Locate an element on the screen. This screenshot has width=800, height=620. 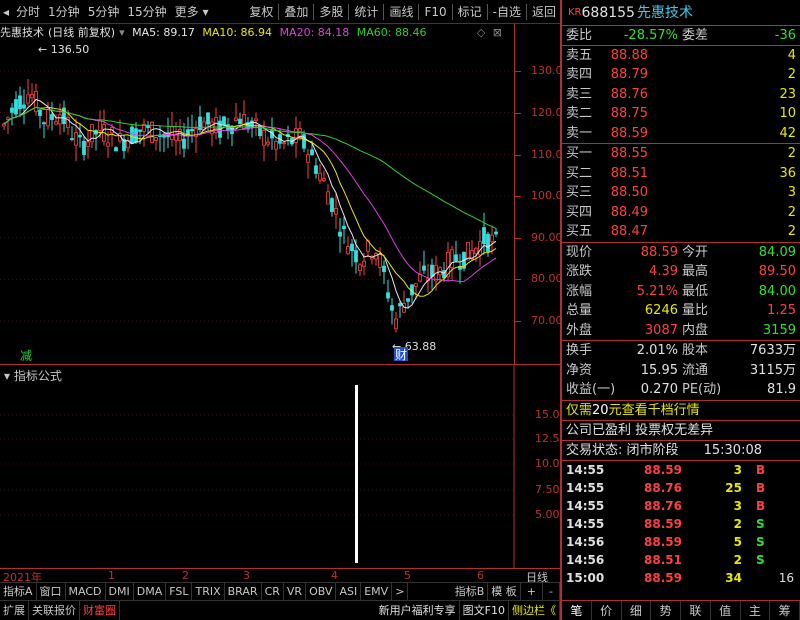
sell-row: 卖三 88.76 23 is located at coordinates (681, 95).